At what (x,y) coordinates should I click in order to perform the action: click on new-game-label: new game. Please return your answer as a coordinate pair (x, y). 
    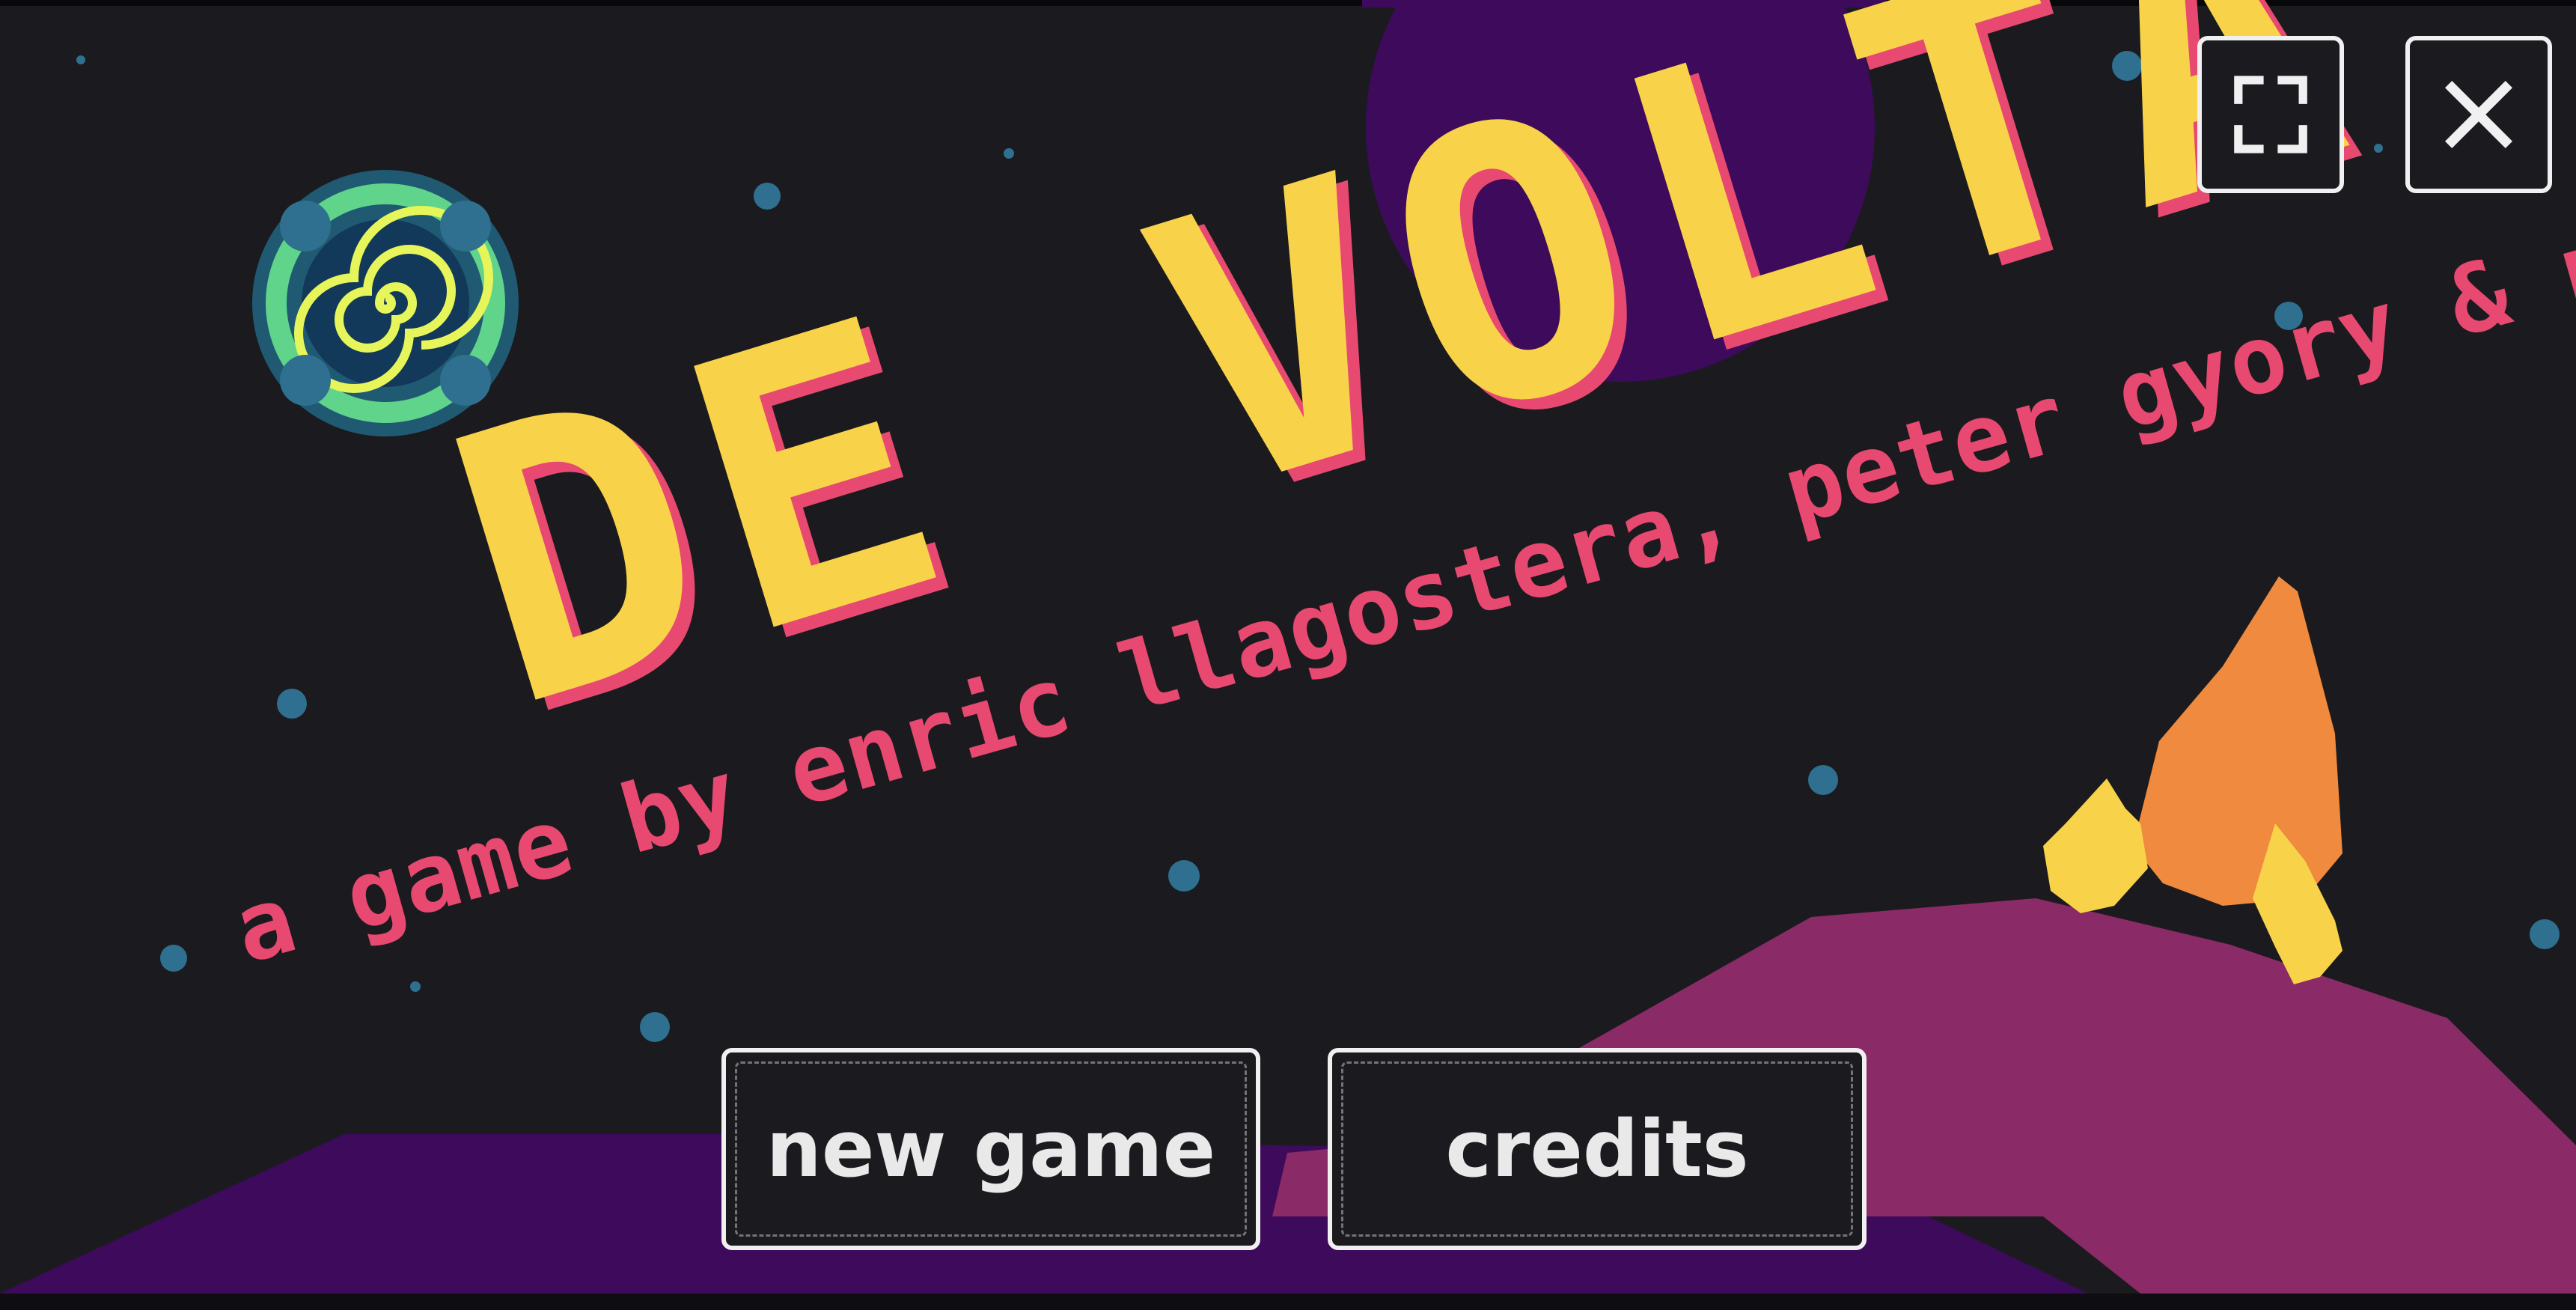
    Looking at the image, I should click on (991, 1149).